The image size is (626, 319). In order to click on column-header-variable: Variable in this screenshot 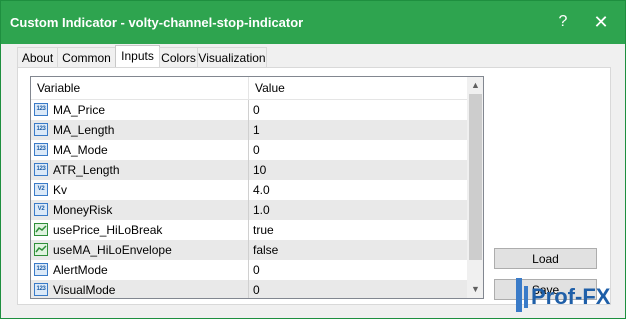, I will do `click(58, 88)`.